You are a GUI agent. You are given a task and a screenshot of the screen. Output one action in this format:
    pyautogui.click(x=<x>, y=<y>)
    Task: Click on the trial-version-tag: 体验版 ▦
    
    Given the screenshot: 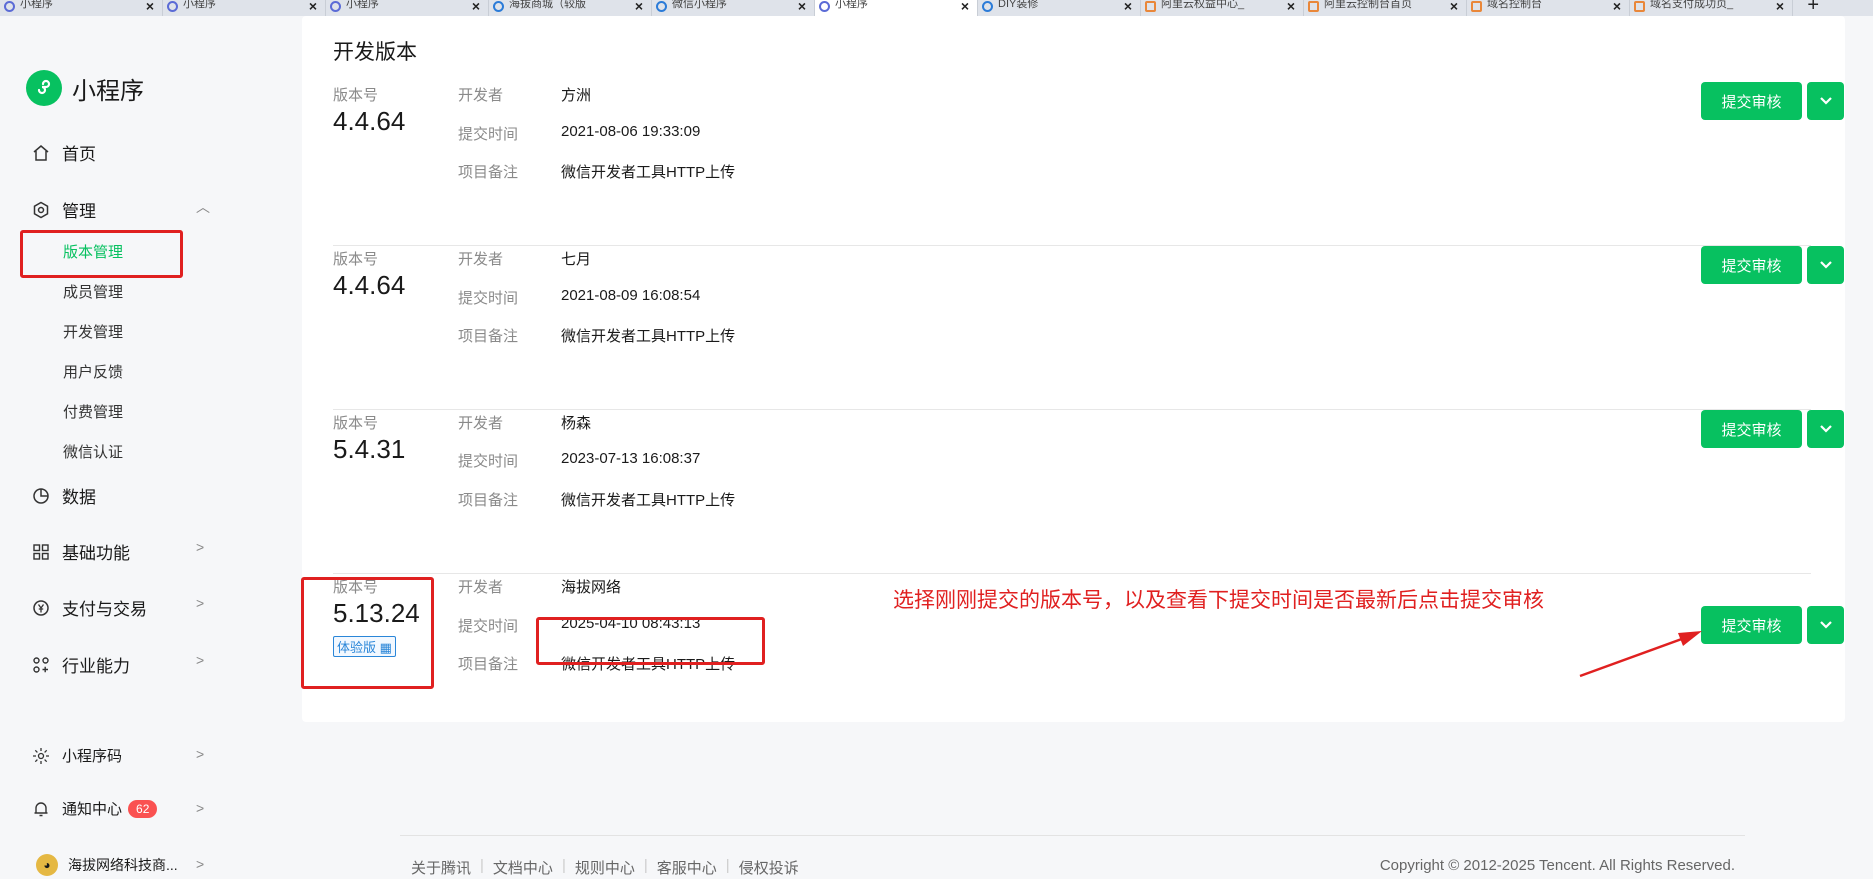 What is the action you would take?
    pyautogui.click(x=364, y=646)
    